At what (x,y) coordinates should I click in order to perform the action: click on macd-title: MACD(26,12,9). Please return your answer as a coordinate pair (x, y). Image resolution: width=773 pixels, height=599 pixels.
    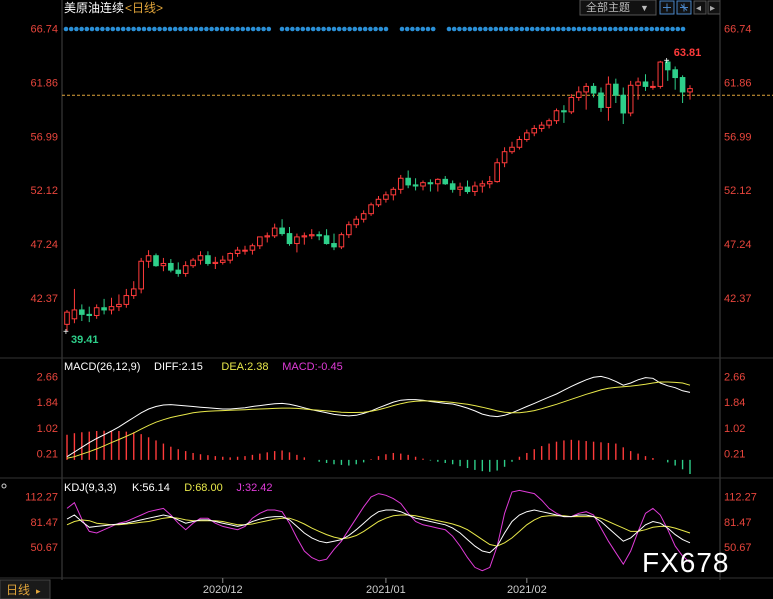
    Looking at the image, I should click on (102, 367).